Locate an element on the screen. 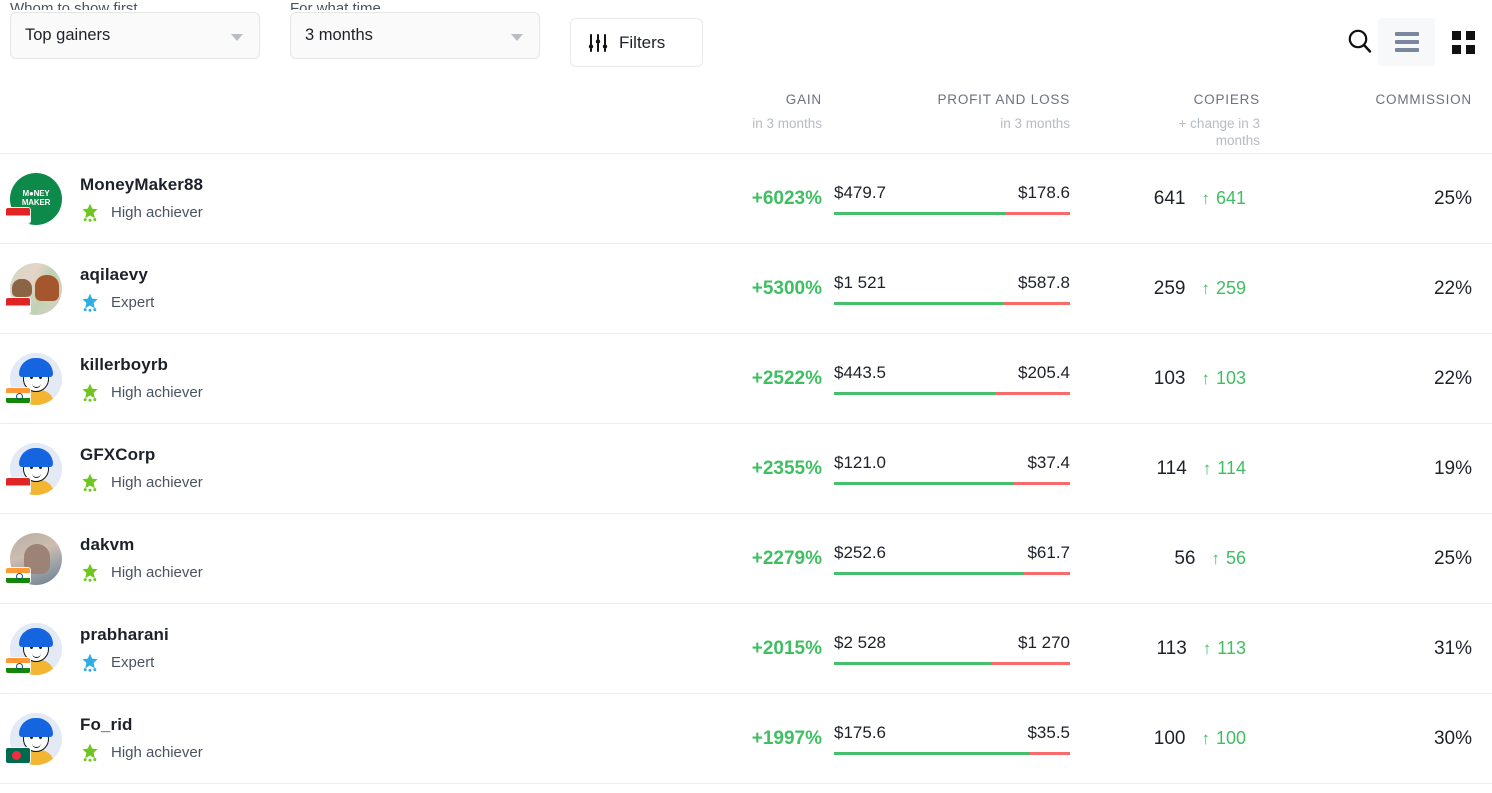 The width and height of the screenshot is (1492, 793). loss-value: $178.6 is located at coordinates (1044, 192).